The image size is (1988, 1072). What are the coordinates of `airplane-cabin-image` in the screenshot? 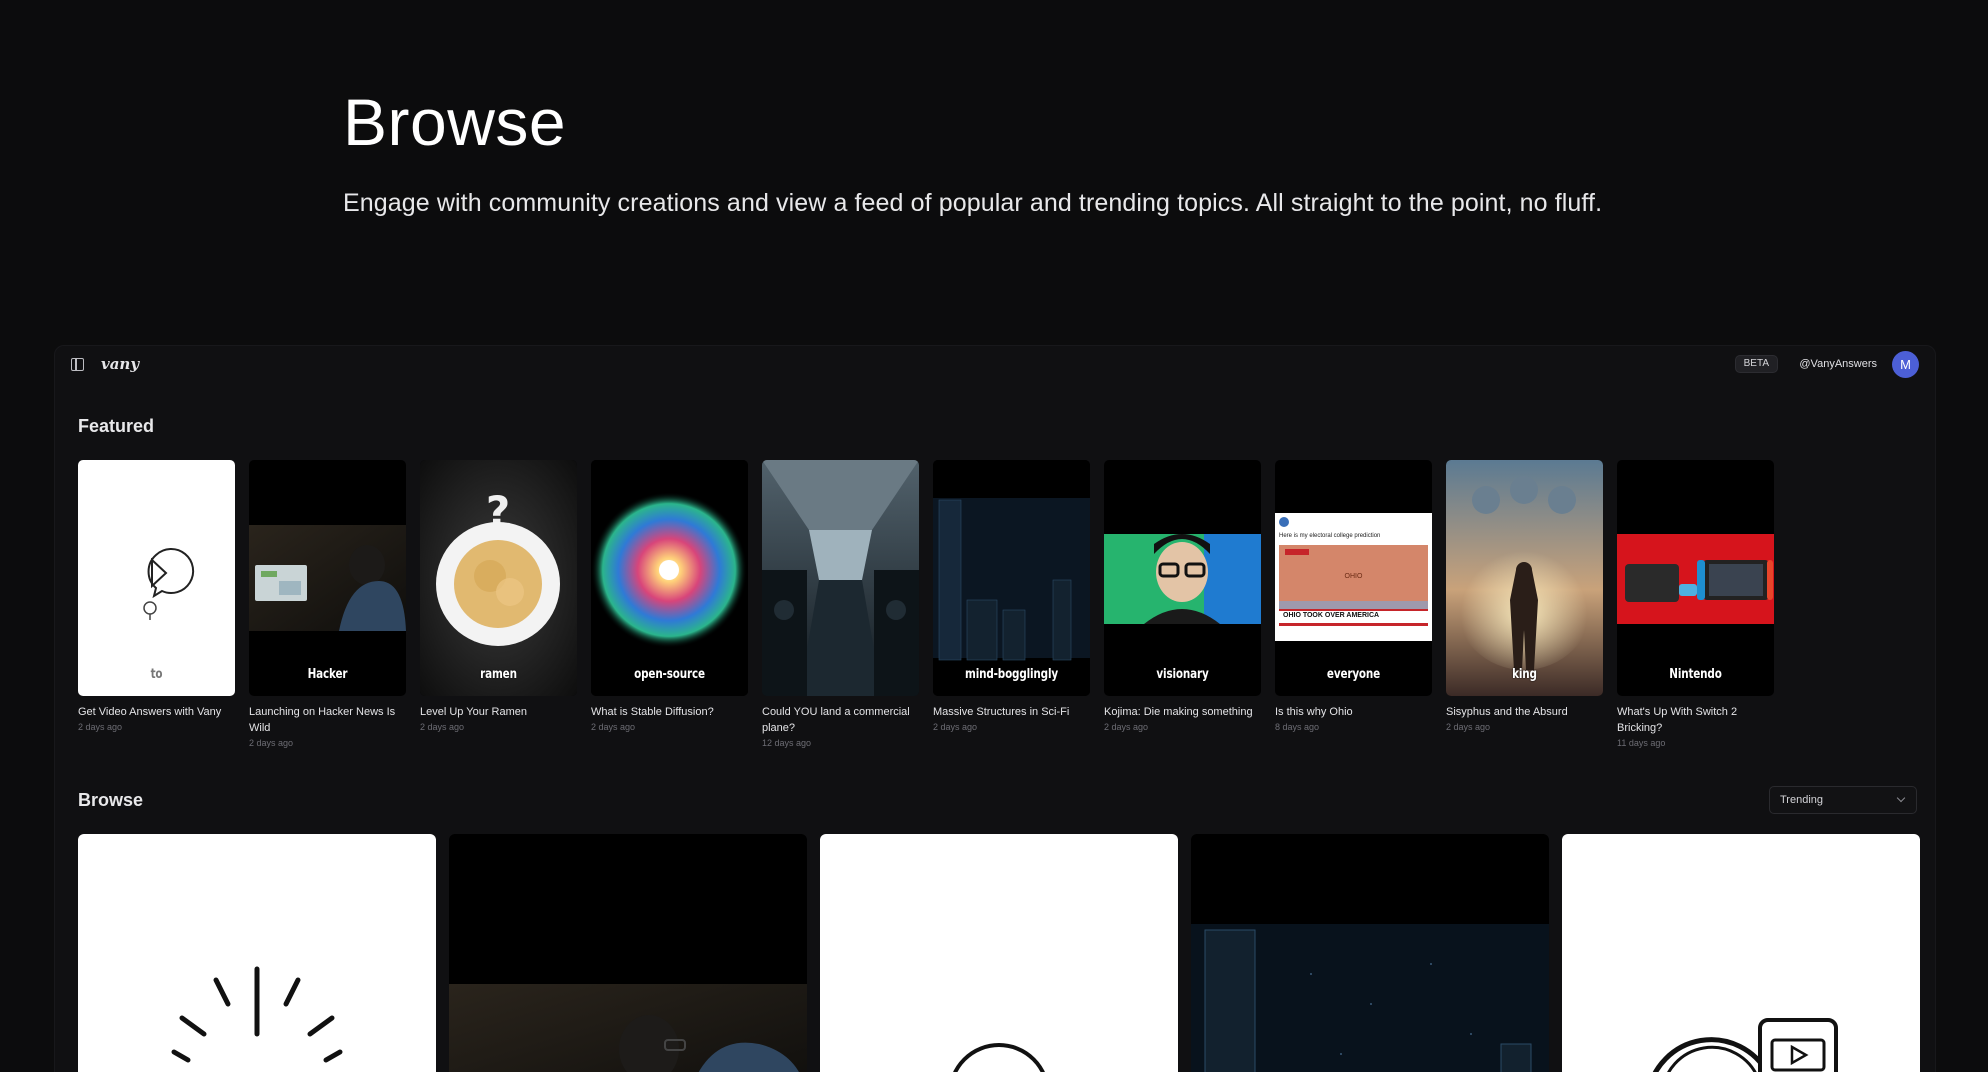 It's located at (840, 578).